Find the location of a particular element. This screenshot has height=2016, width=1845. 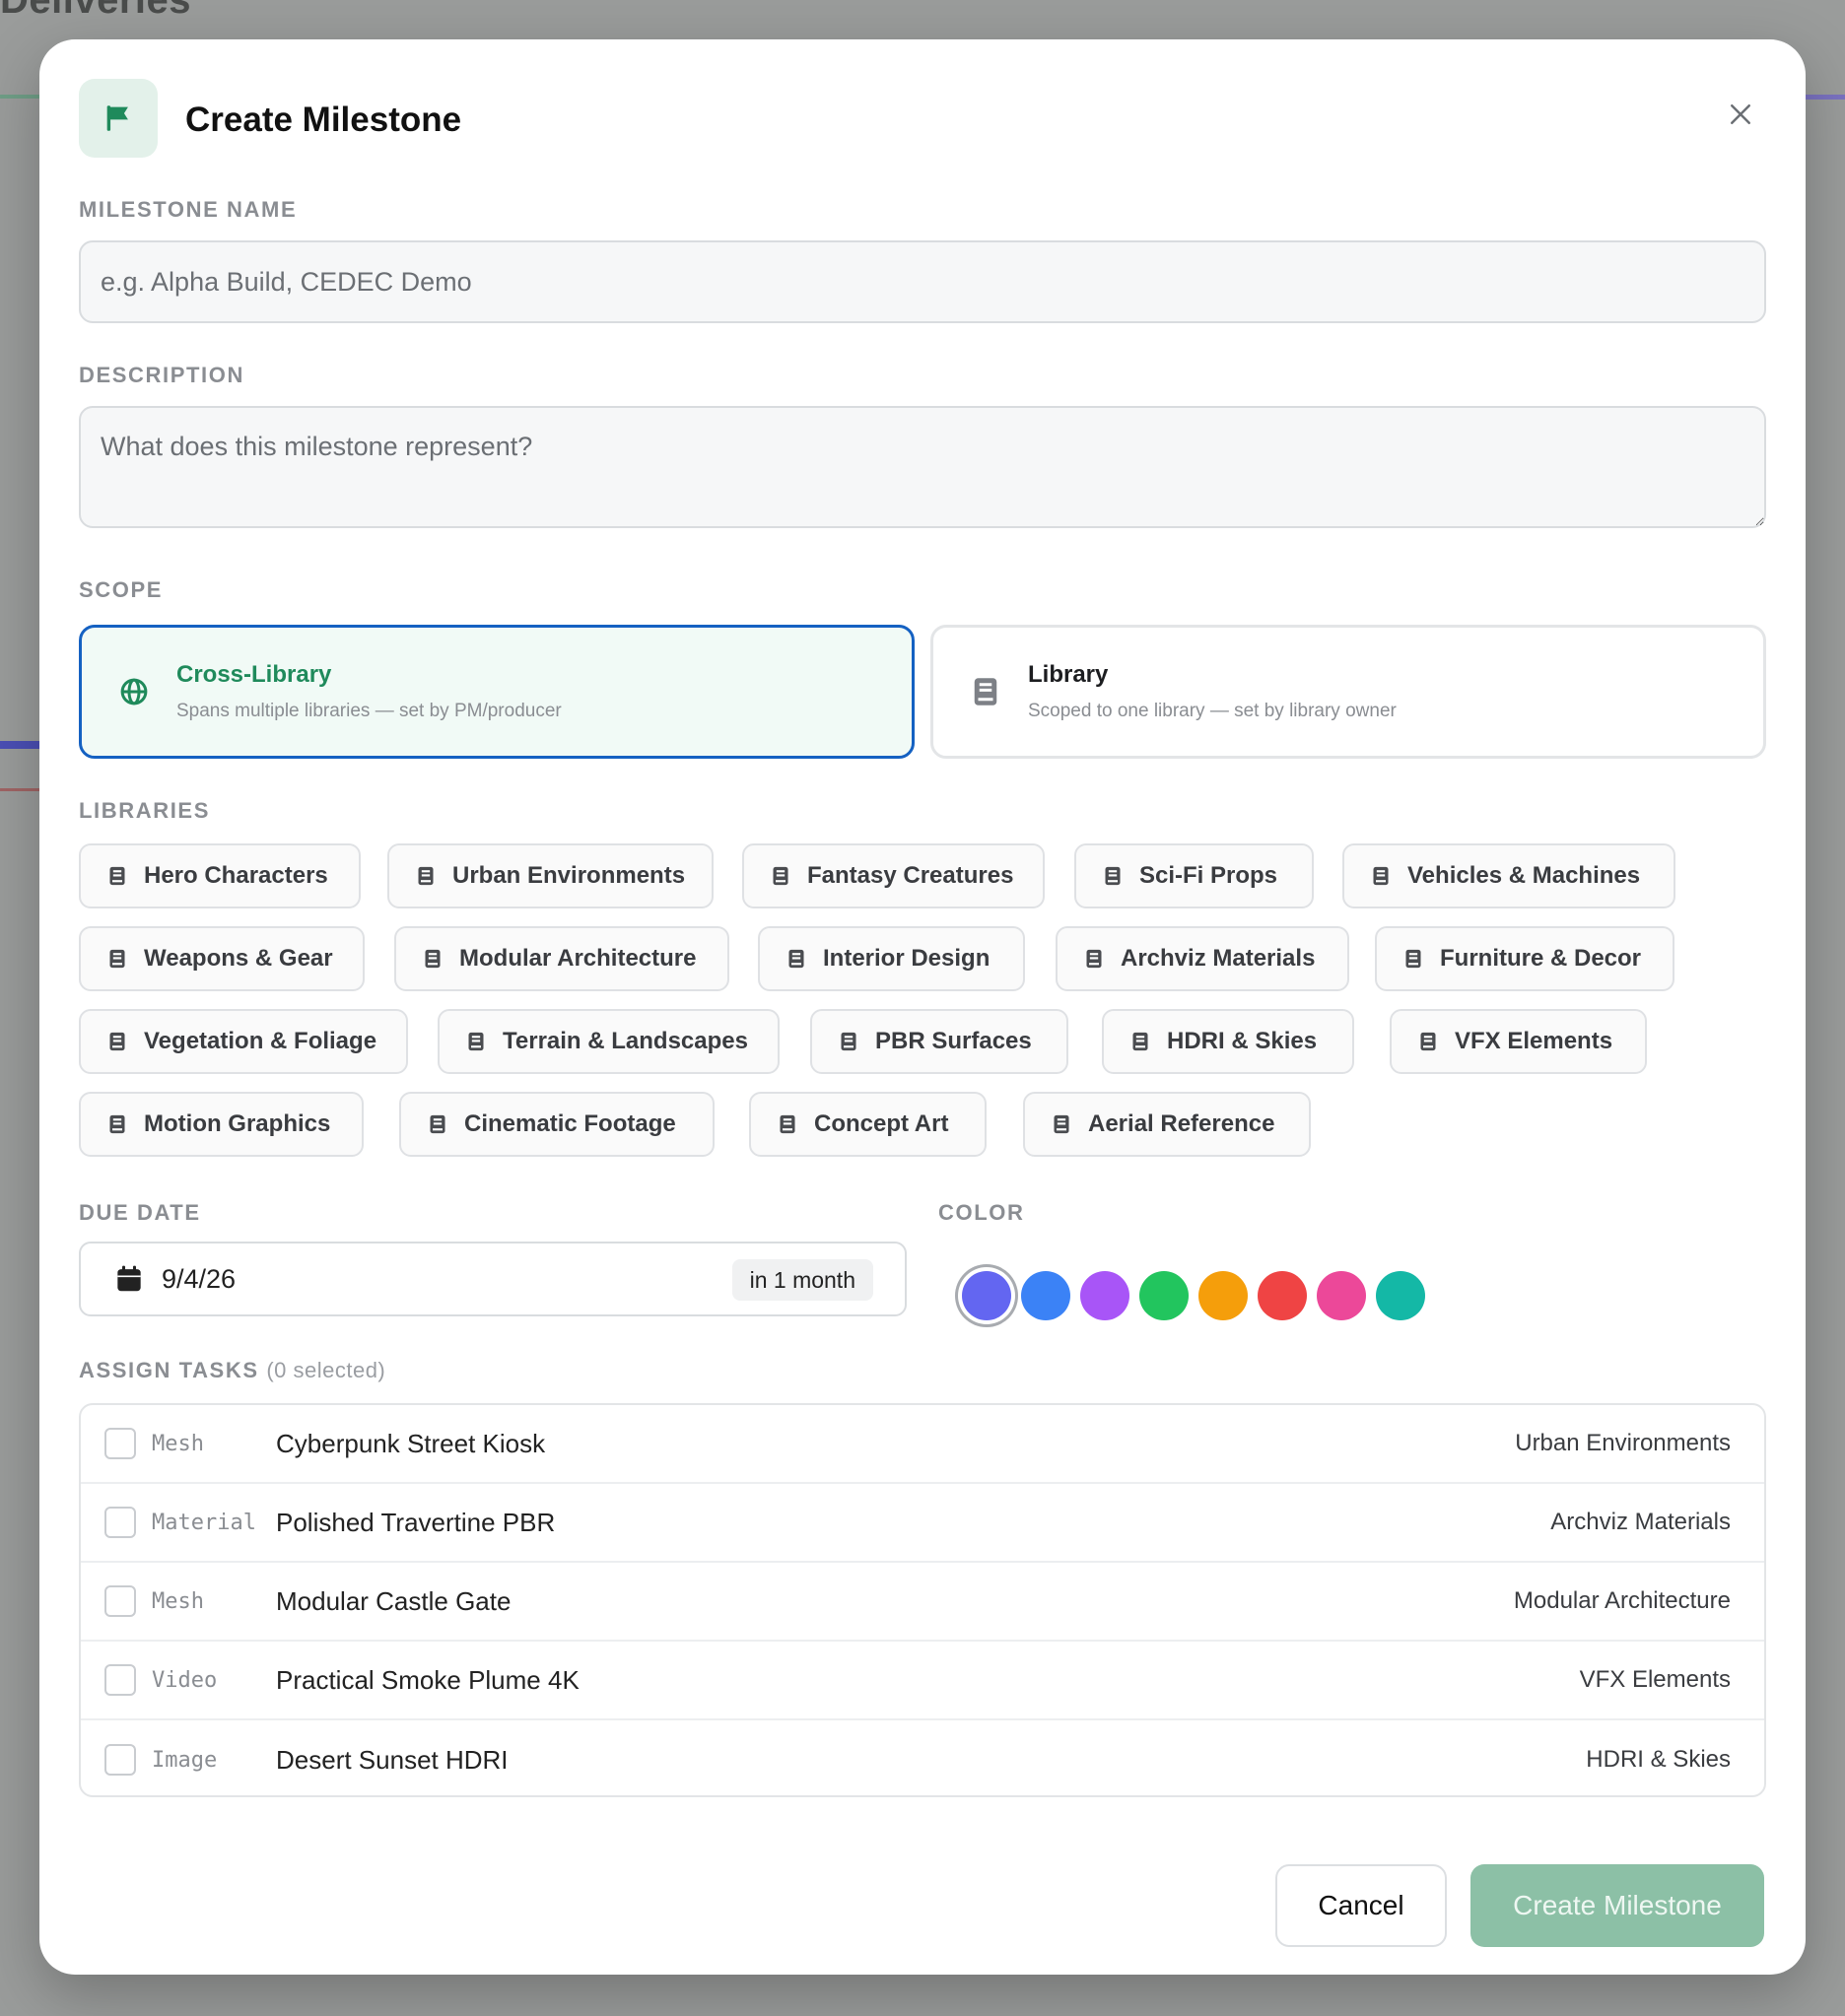

library-chip: Interior Design is located at coordinates (891, 958).